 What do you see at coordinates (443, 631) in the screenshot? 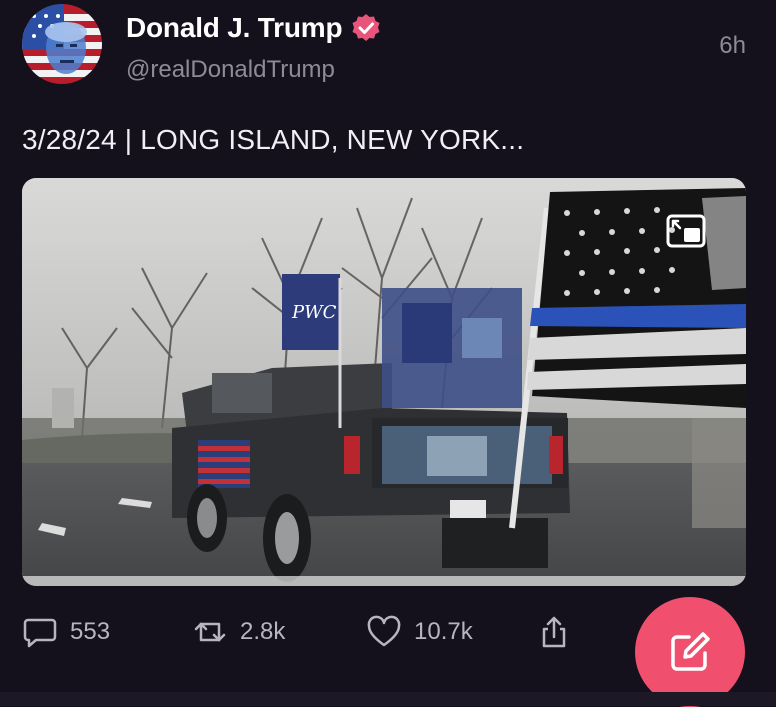
I see `like-count: 10.7k` at bounding box center [443, 631].